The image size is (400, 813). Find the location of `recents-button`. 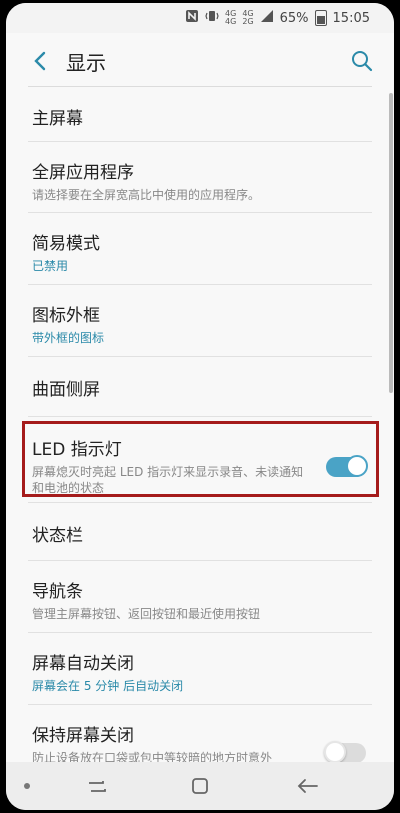

recents-button is located at coordinates (97, 786).